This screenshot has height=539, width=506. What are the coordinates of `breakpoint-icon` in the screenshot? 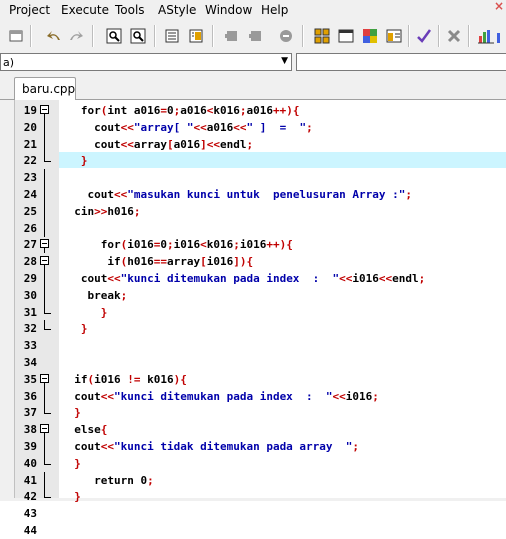 It's located at (256, 36).